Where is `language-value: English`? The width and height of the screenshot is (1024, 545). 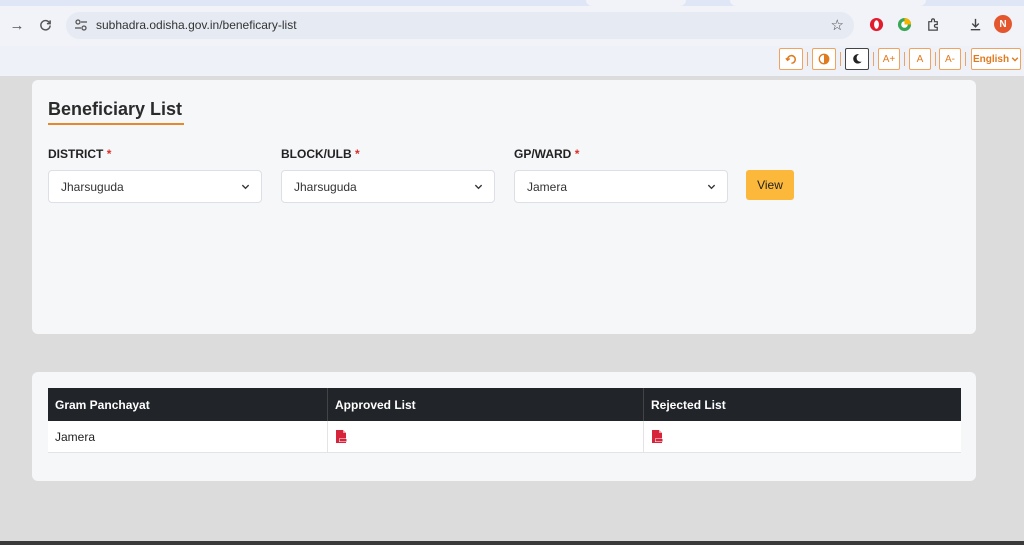 language-value: English is located at coordinates (991, 59).